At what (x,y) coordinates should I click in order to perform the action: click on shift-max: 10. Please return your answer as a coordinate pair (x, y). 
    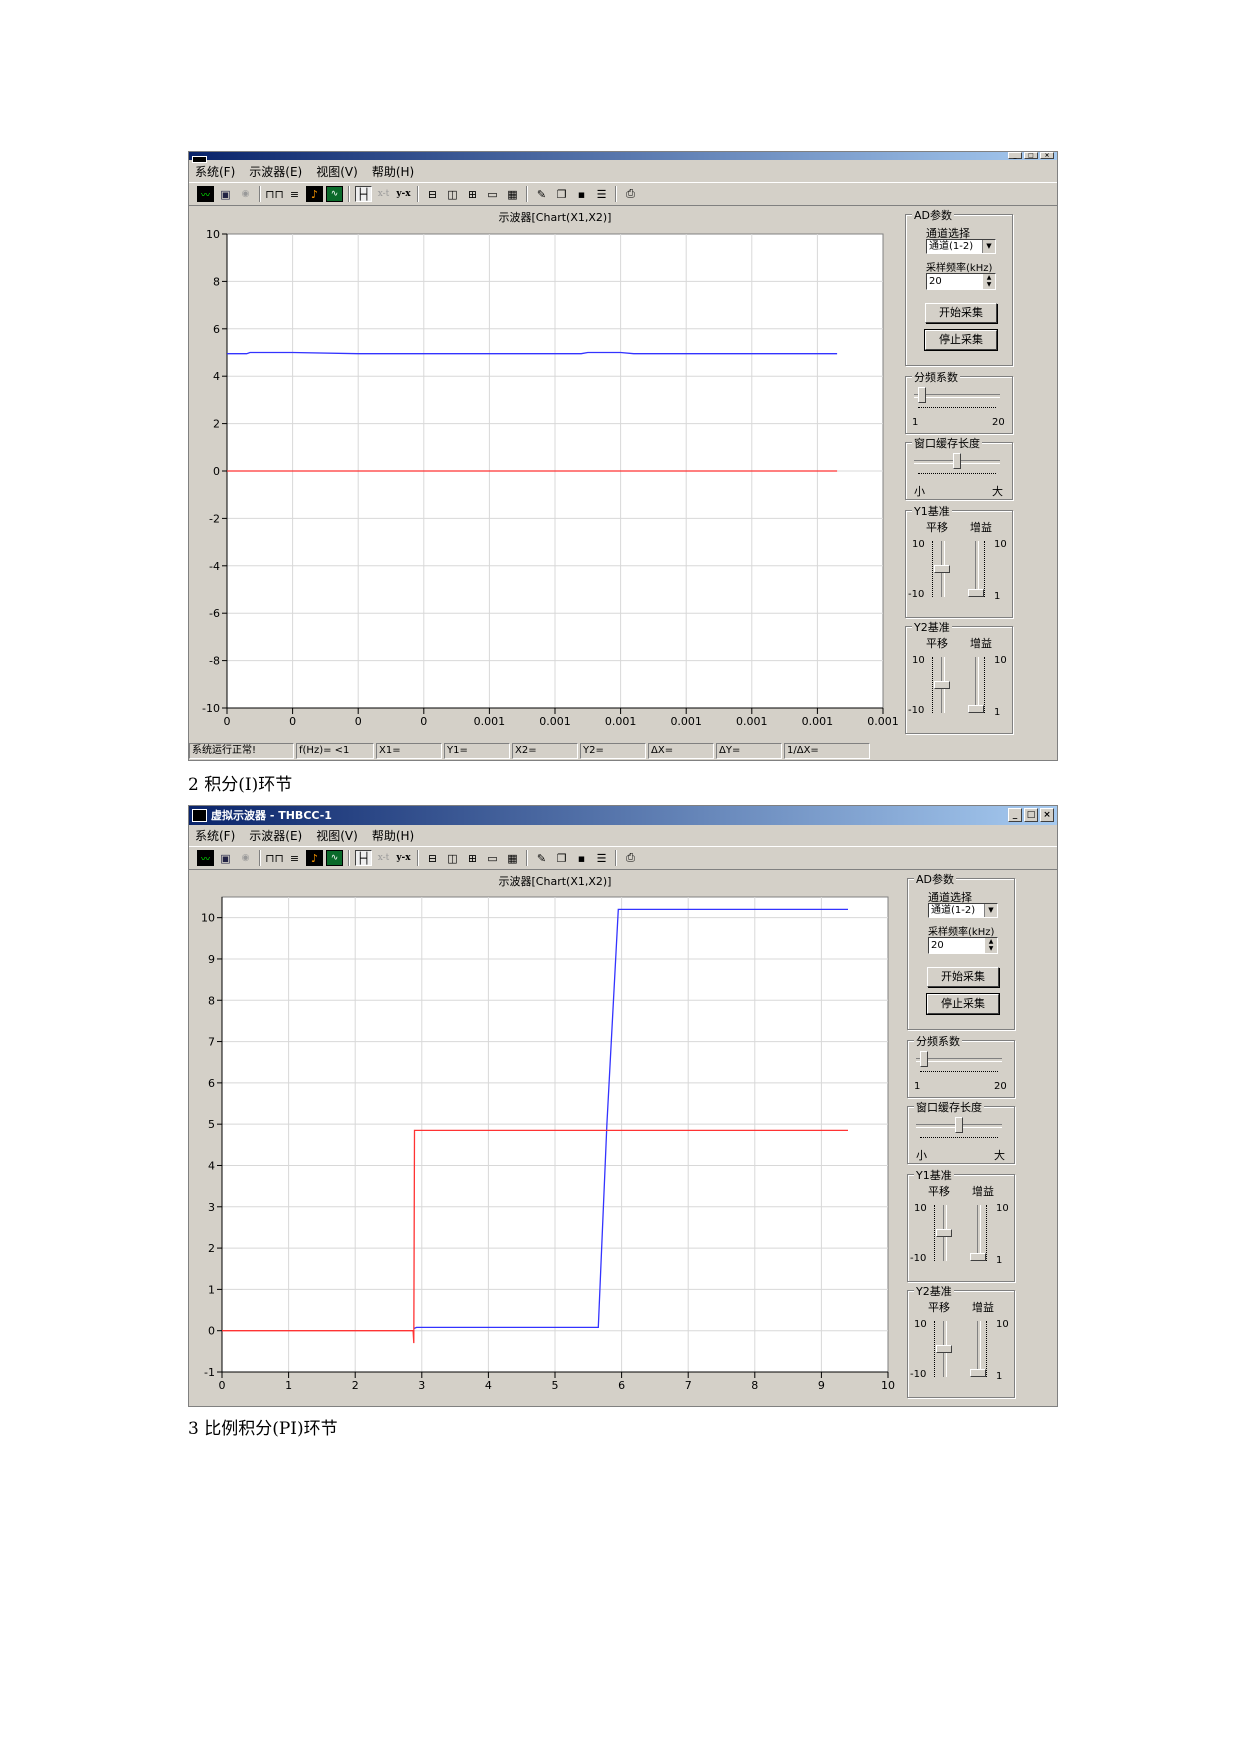
    Looking at the image, I should click on (918, 660).